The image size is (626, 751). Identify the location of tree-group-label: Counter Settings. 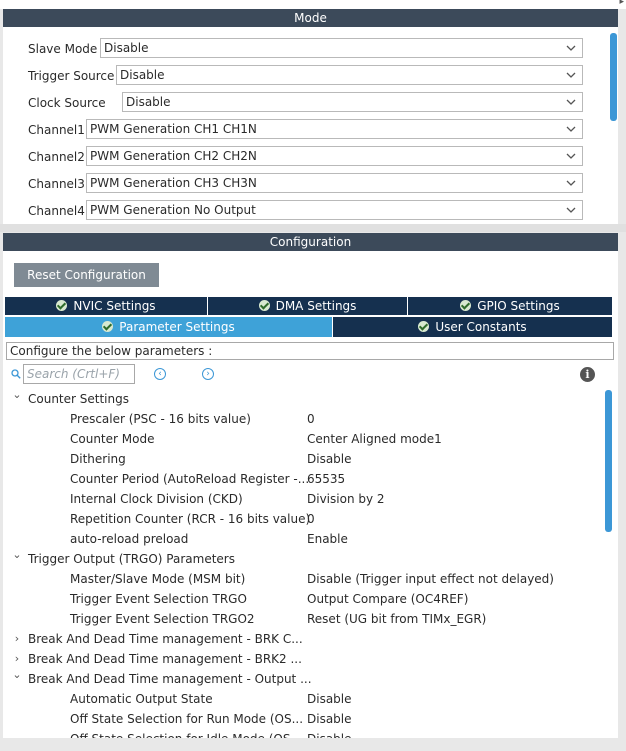
(78, 399).